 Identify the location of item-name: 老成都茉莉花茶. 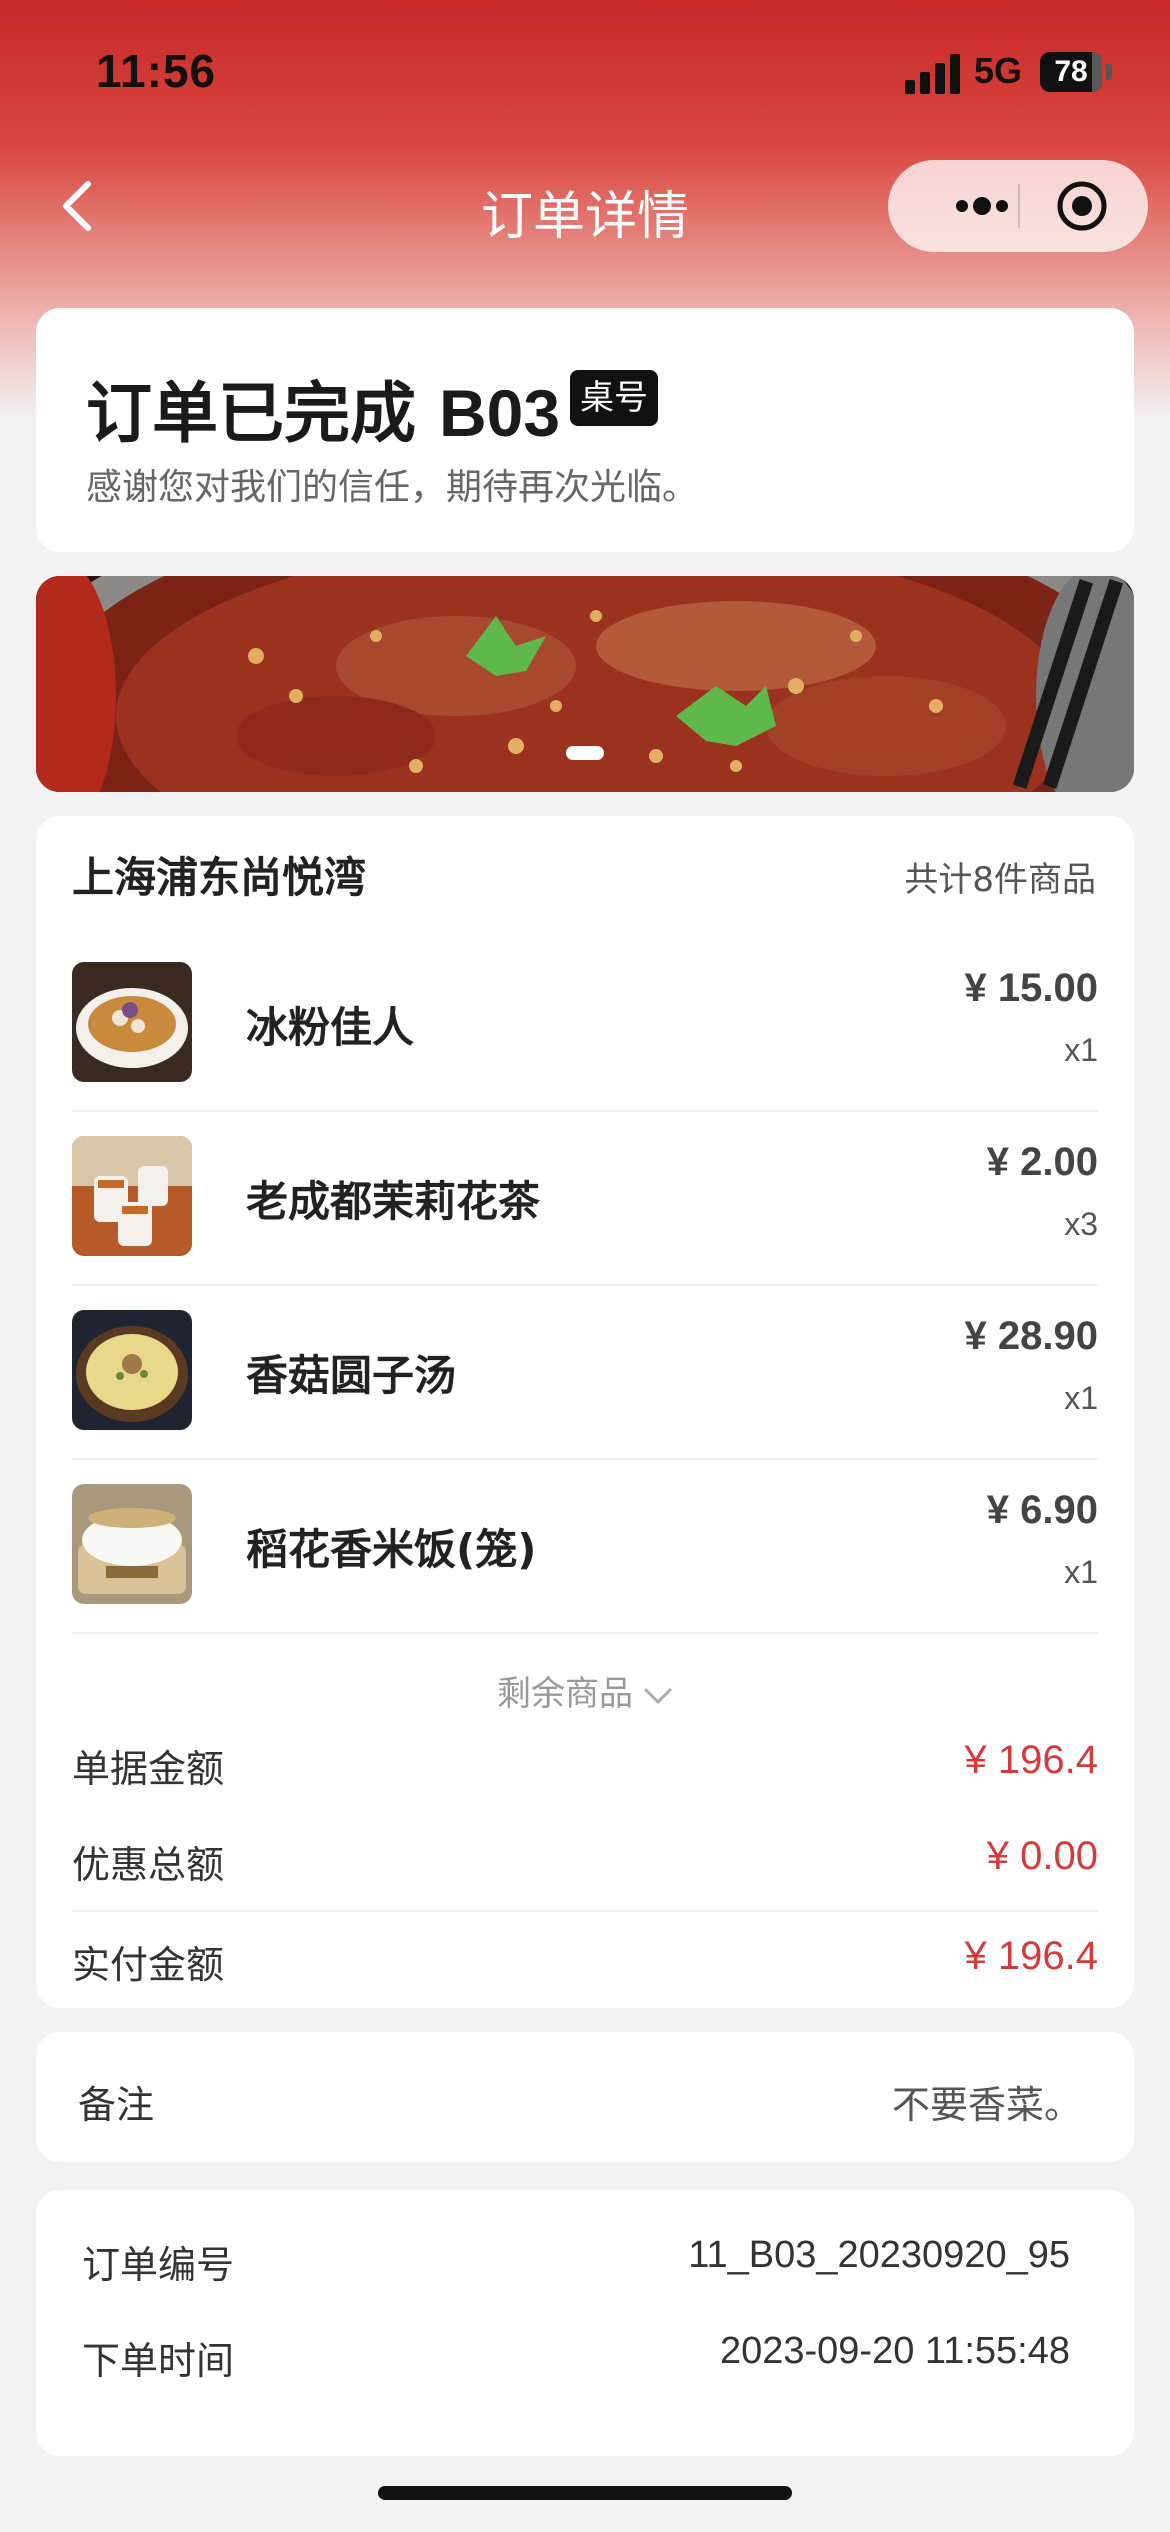
(393, 1201).